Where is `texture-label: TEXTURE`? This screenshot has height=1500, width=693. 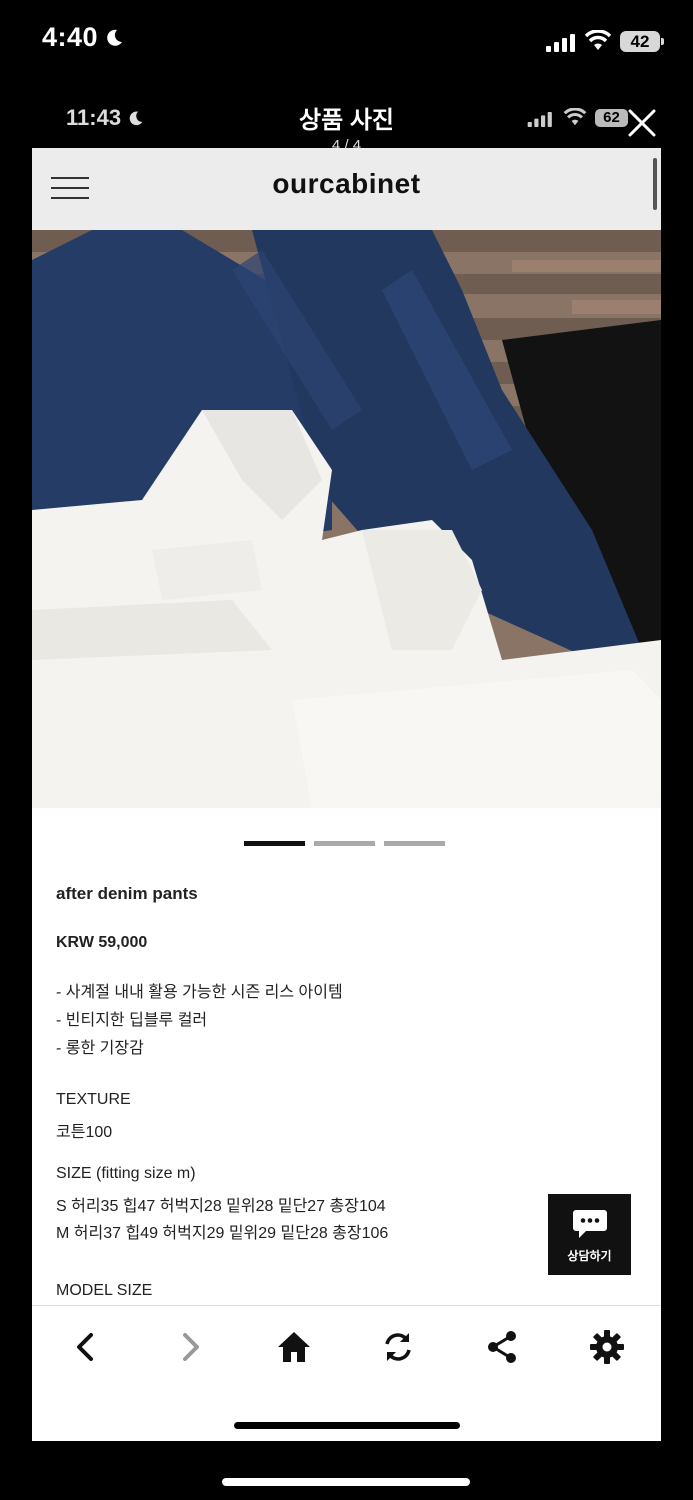 texture-label: TEXTURE is located at coordinates (93, 1099).